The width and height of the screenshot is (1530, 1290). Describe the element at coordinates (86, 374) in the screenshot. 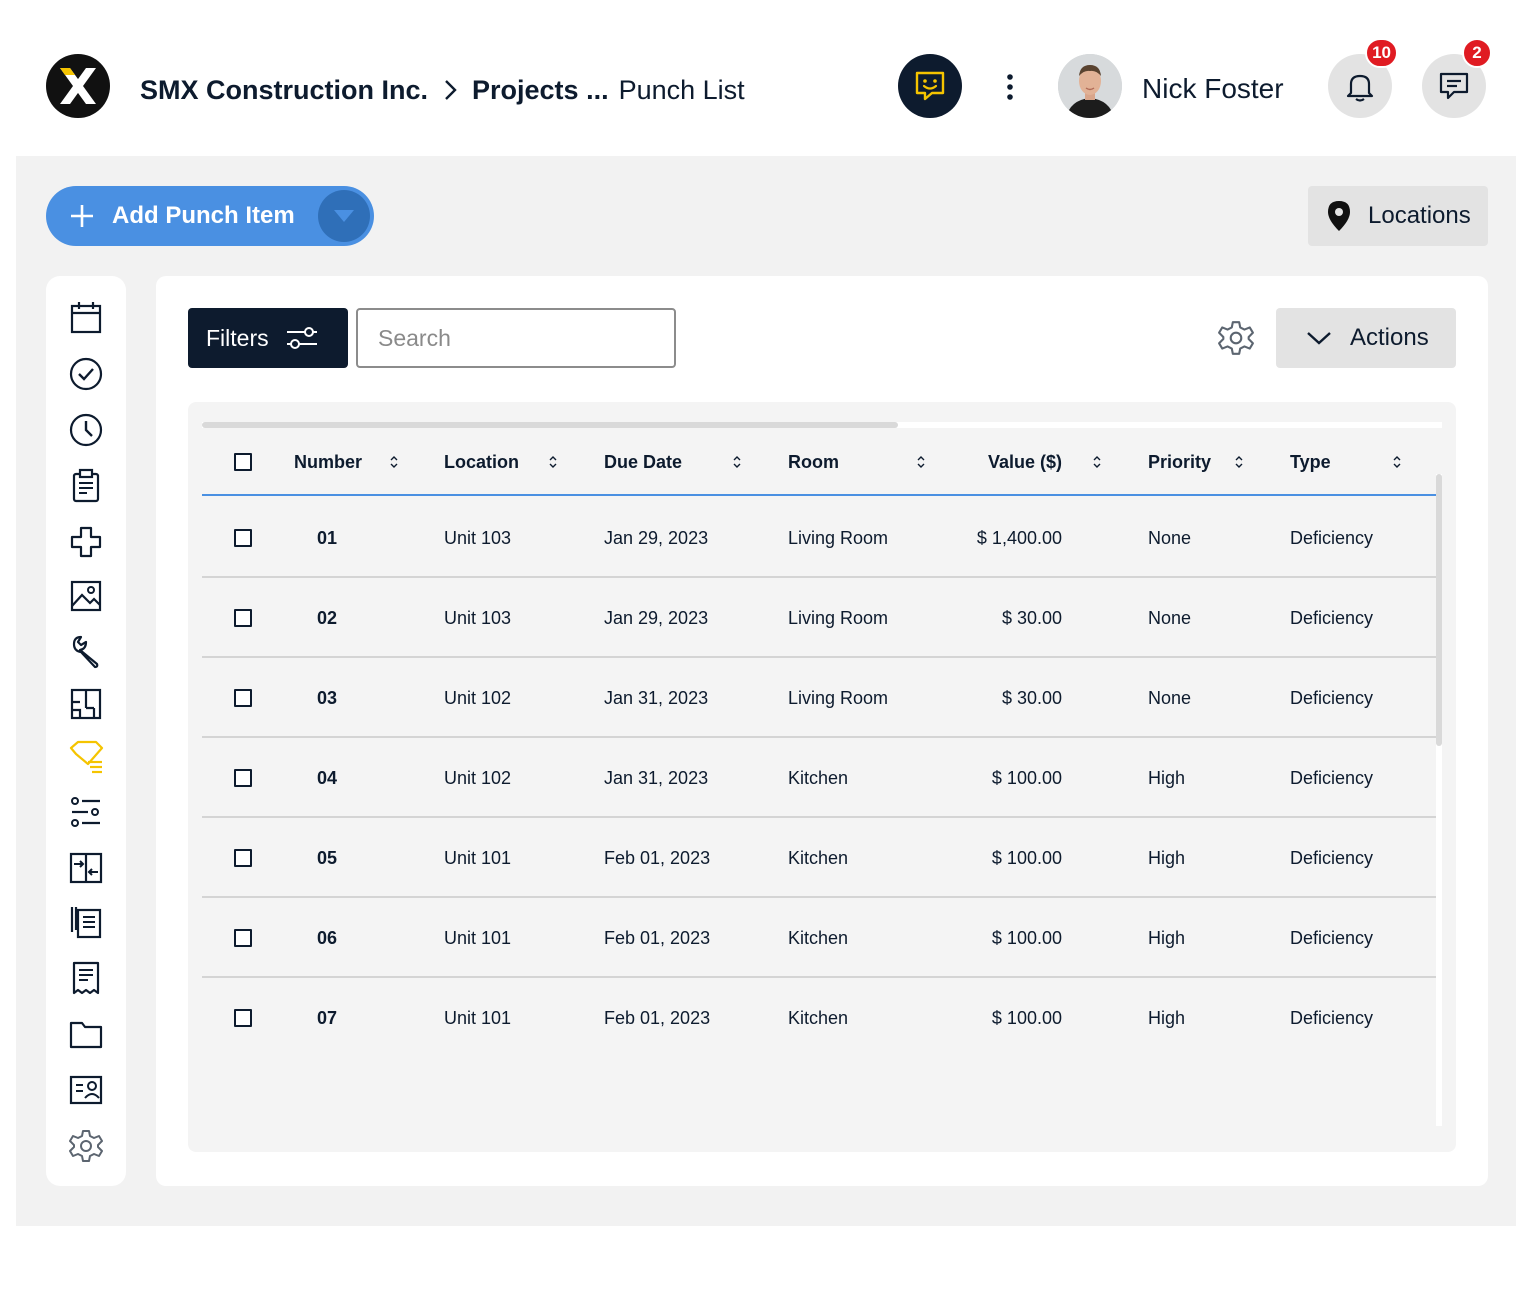

I see `sidebar-item-tasks` at that location.